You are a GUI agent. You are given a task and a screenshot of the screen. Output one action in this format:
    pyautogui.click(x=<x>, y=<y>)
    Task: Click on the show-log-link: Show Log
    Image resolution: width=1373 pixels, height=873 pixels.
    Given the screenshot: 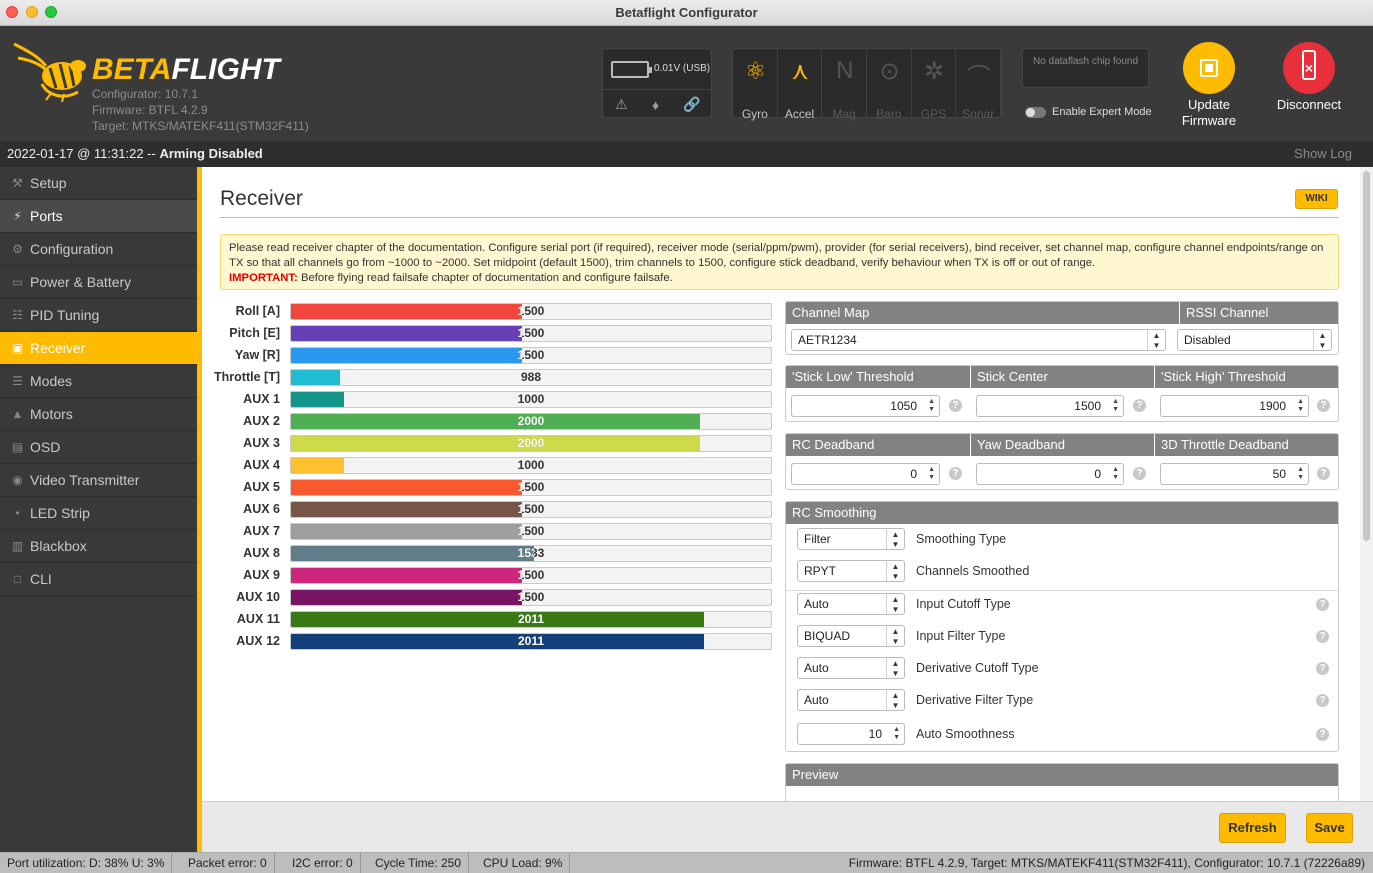 What is the action you would take?
    pyautogui.click(x=1323, y=154)
    